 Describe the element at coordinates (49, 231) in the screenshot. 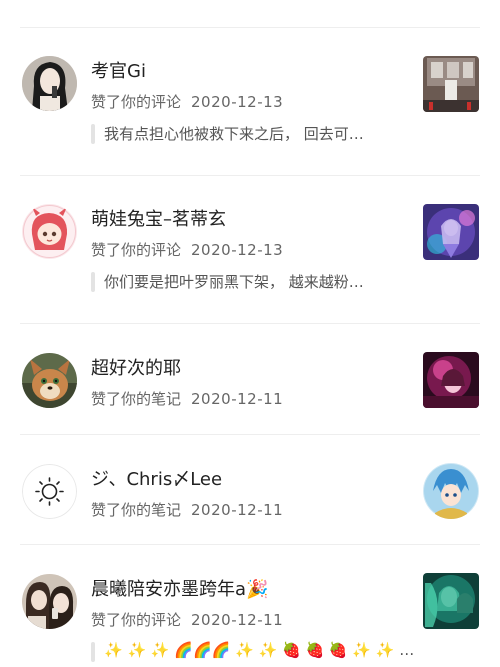

I see `anime-girl-avatar` at that location.